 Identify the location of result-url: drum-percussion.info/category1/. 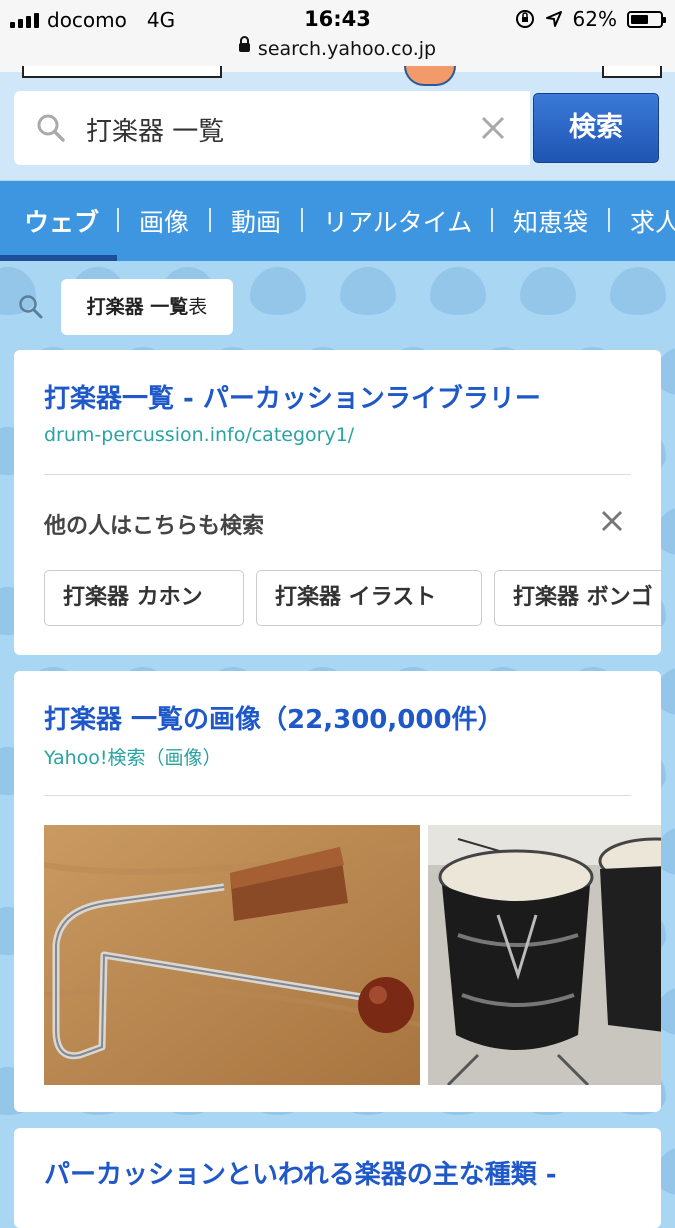
(199, 435).